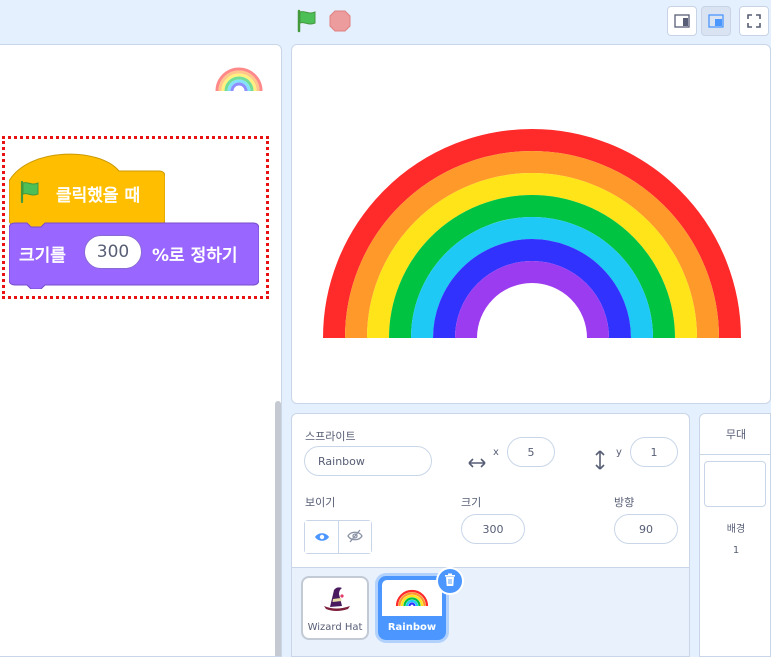  What do you see at coordinates (471, 502) in the screenshot?
I see `size-label: 크기` at bounding box center [471, 502].